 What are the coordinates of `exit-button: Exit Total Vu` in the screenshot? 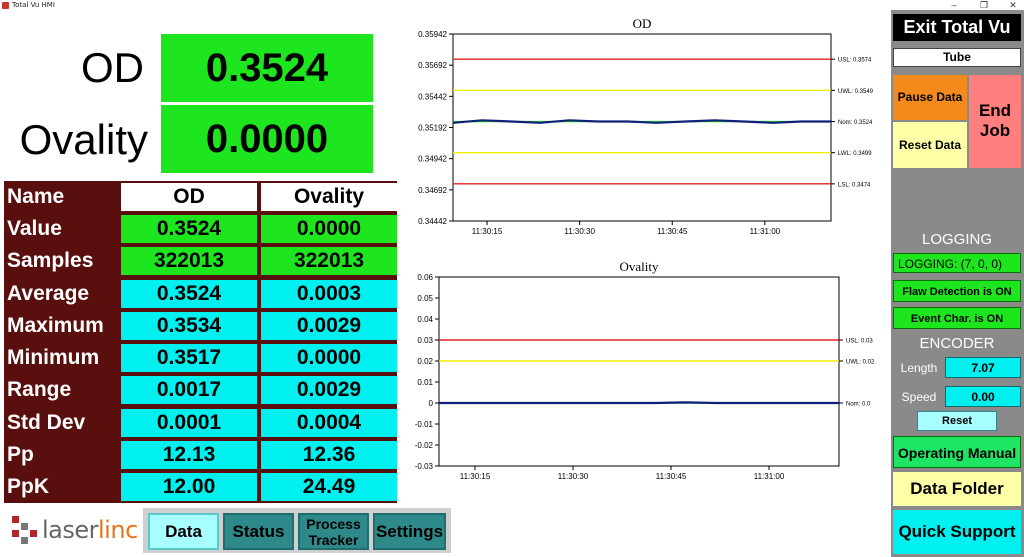 It's located at (957, 27).